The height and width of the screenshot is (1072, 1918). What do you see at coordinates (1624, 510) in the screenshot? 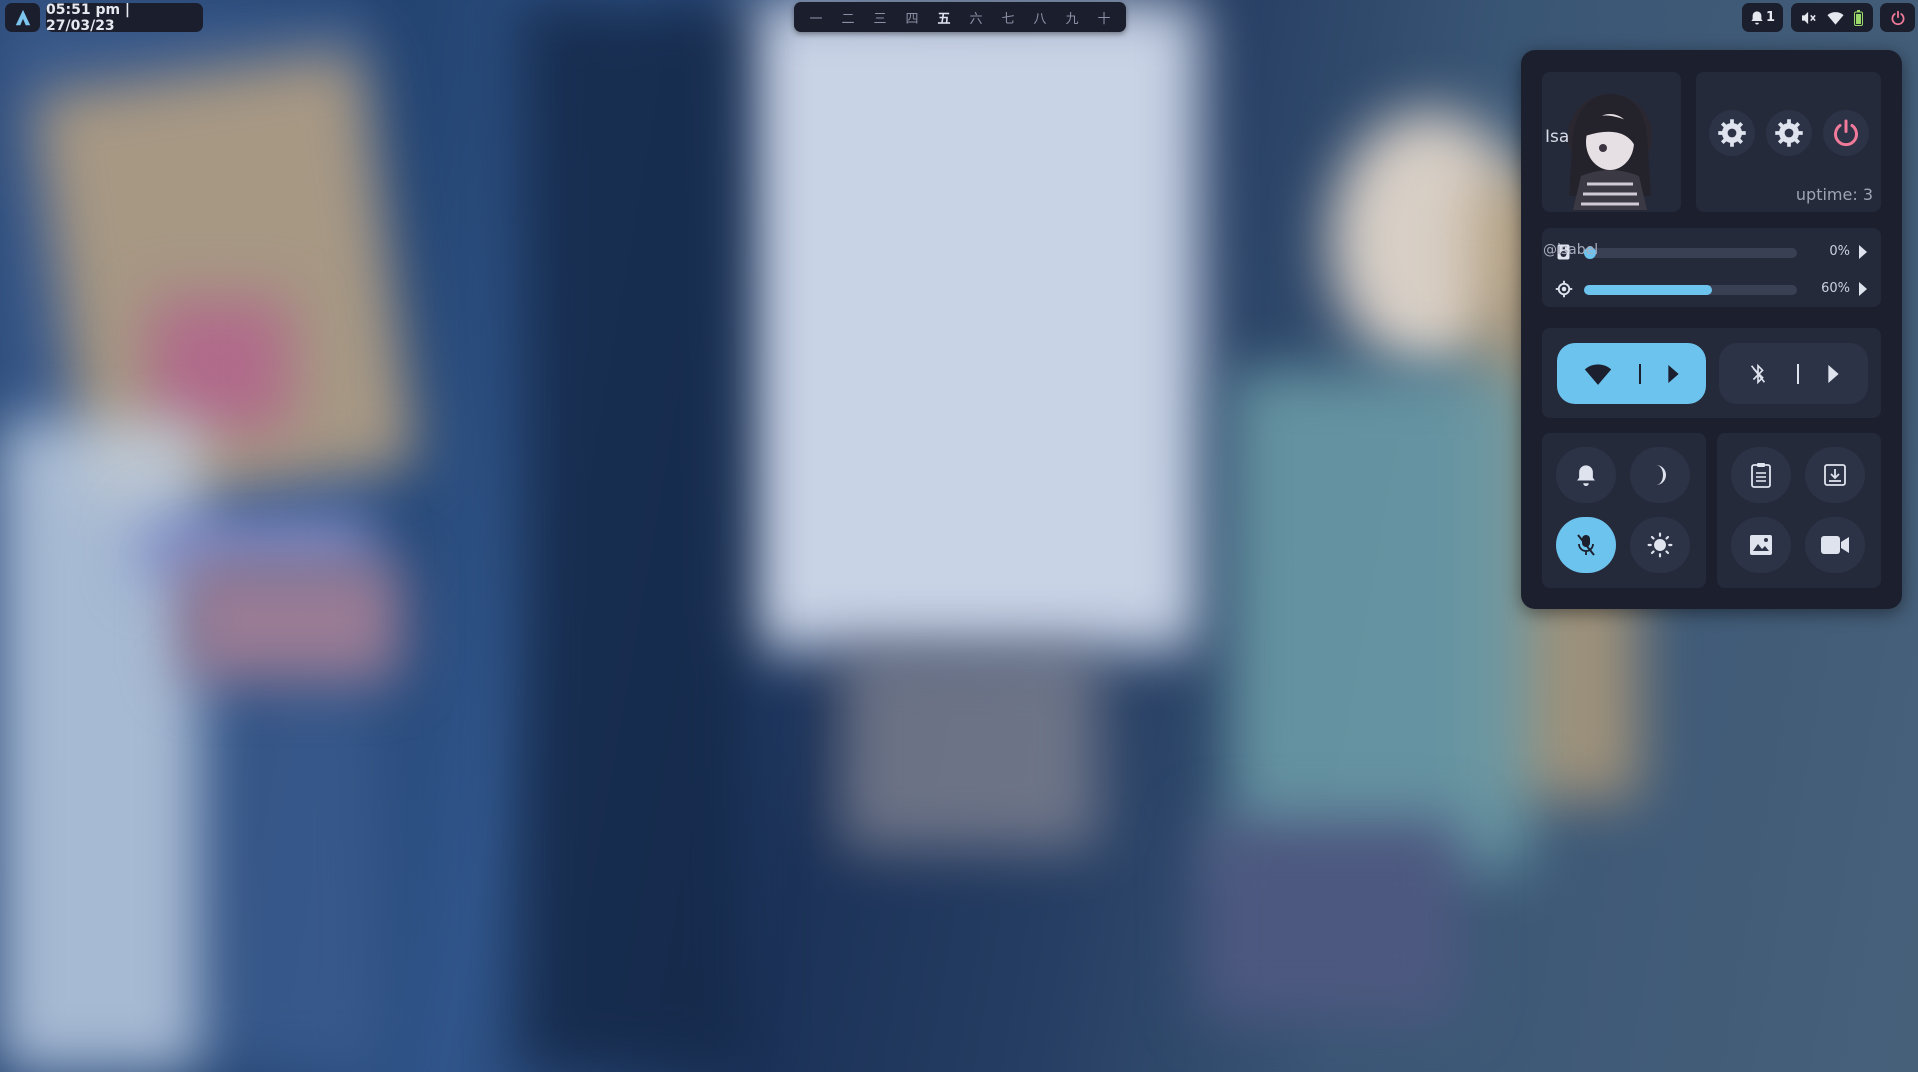
I see `quick-toggles-card` at bounding box center [1624, 510].